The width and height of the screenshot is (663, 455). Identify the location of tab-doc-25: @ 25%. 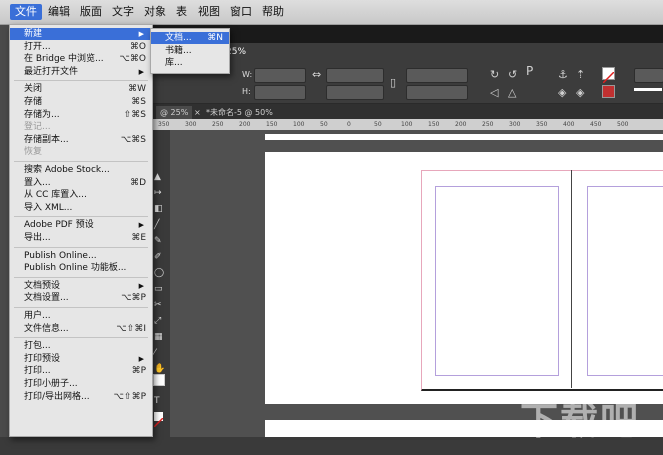
(174, 112).